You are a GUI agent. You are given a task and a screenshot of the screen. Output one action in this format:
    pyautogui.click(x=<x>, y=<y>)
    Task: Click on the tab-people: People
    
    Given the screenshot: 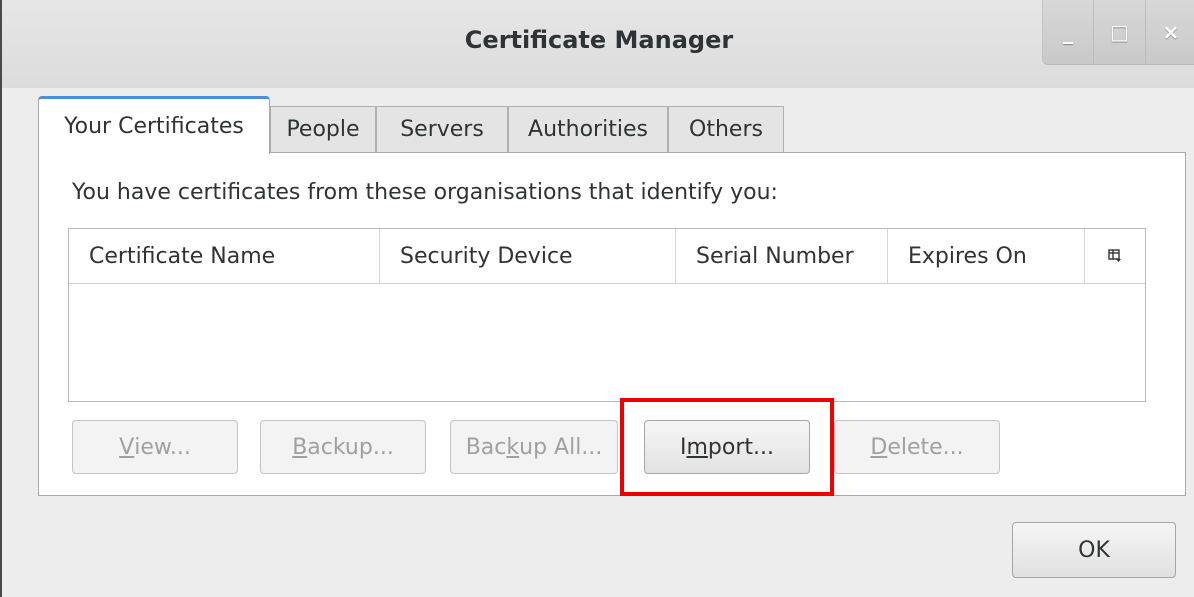 What is the action you would take?
    pyautogui.click(x=323, y=129)
    